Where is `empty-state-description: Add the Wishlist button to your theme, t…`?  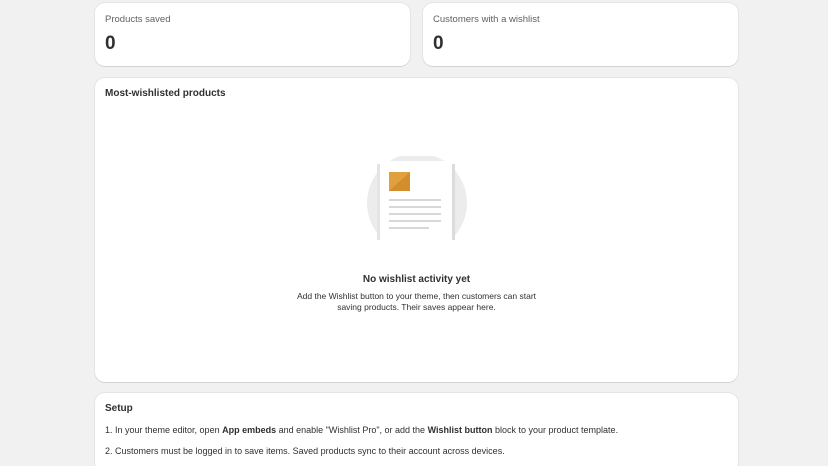 empty-state-description: Add the Wishlist button to your theme, t… is located at coordinates (416, 301).